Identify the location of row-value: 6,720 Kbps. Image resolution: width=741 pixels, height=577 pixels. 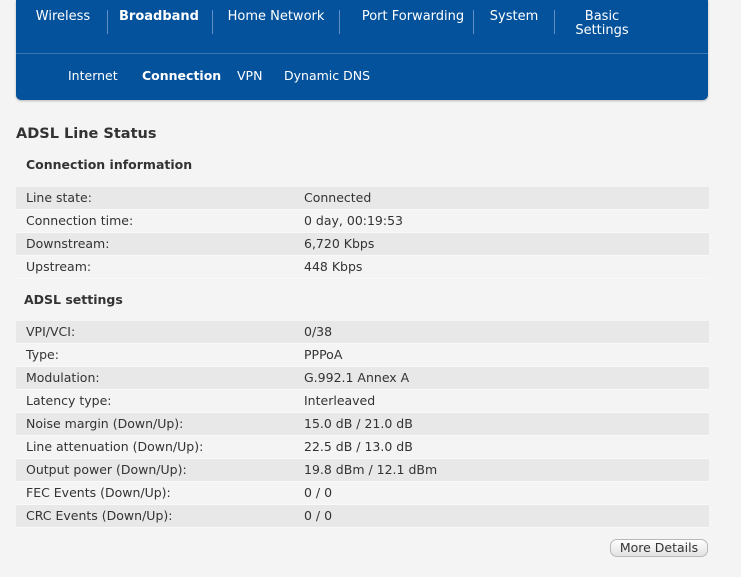
(339, 243).